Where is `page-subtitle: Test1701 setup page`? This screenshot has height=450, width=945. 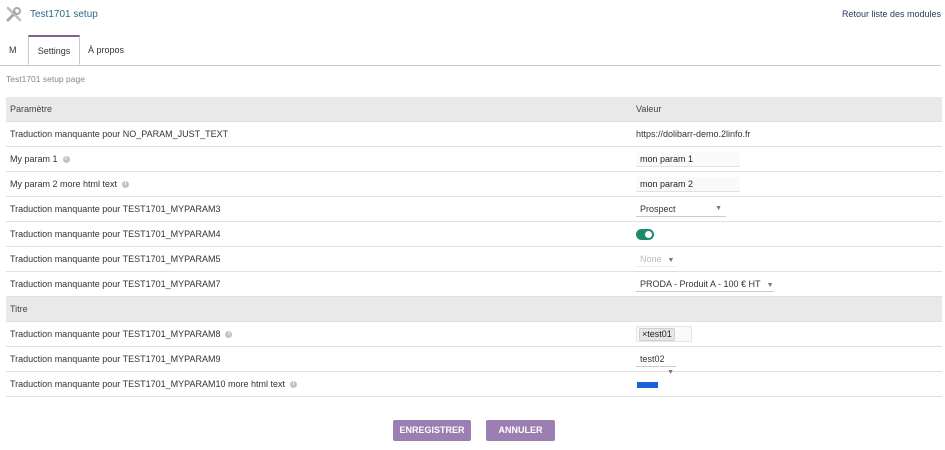 page-subtitle: Test1701 setup page is located at coordinates (45, 79).